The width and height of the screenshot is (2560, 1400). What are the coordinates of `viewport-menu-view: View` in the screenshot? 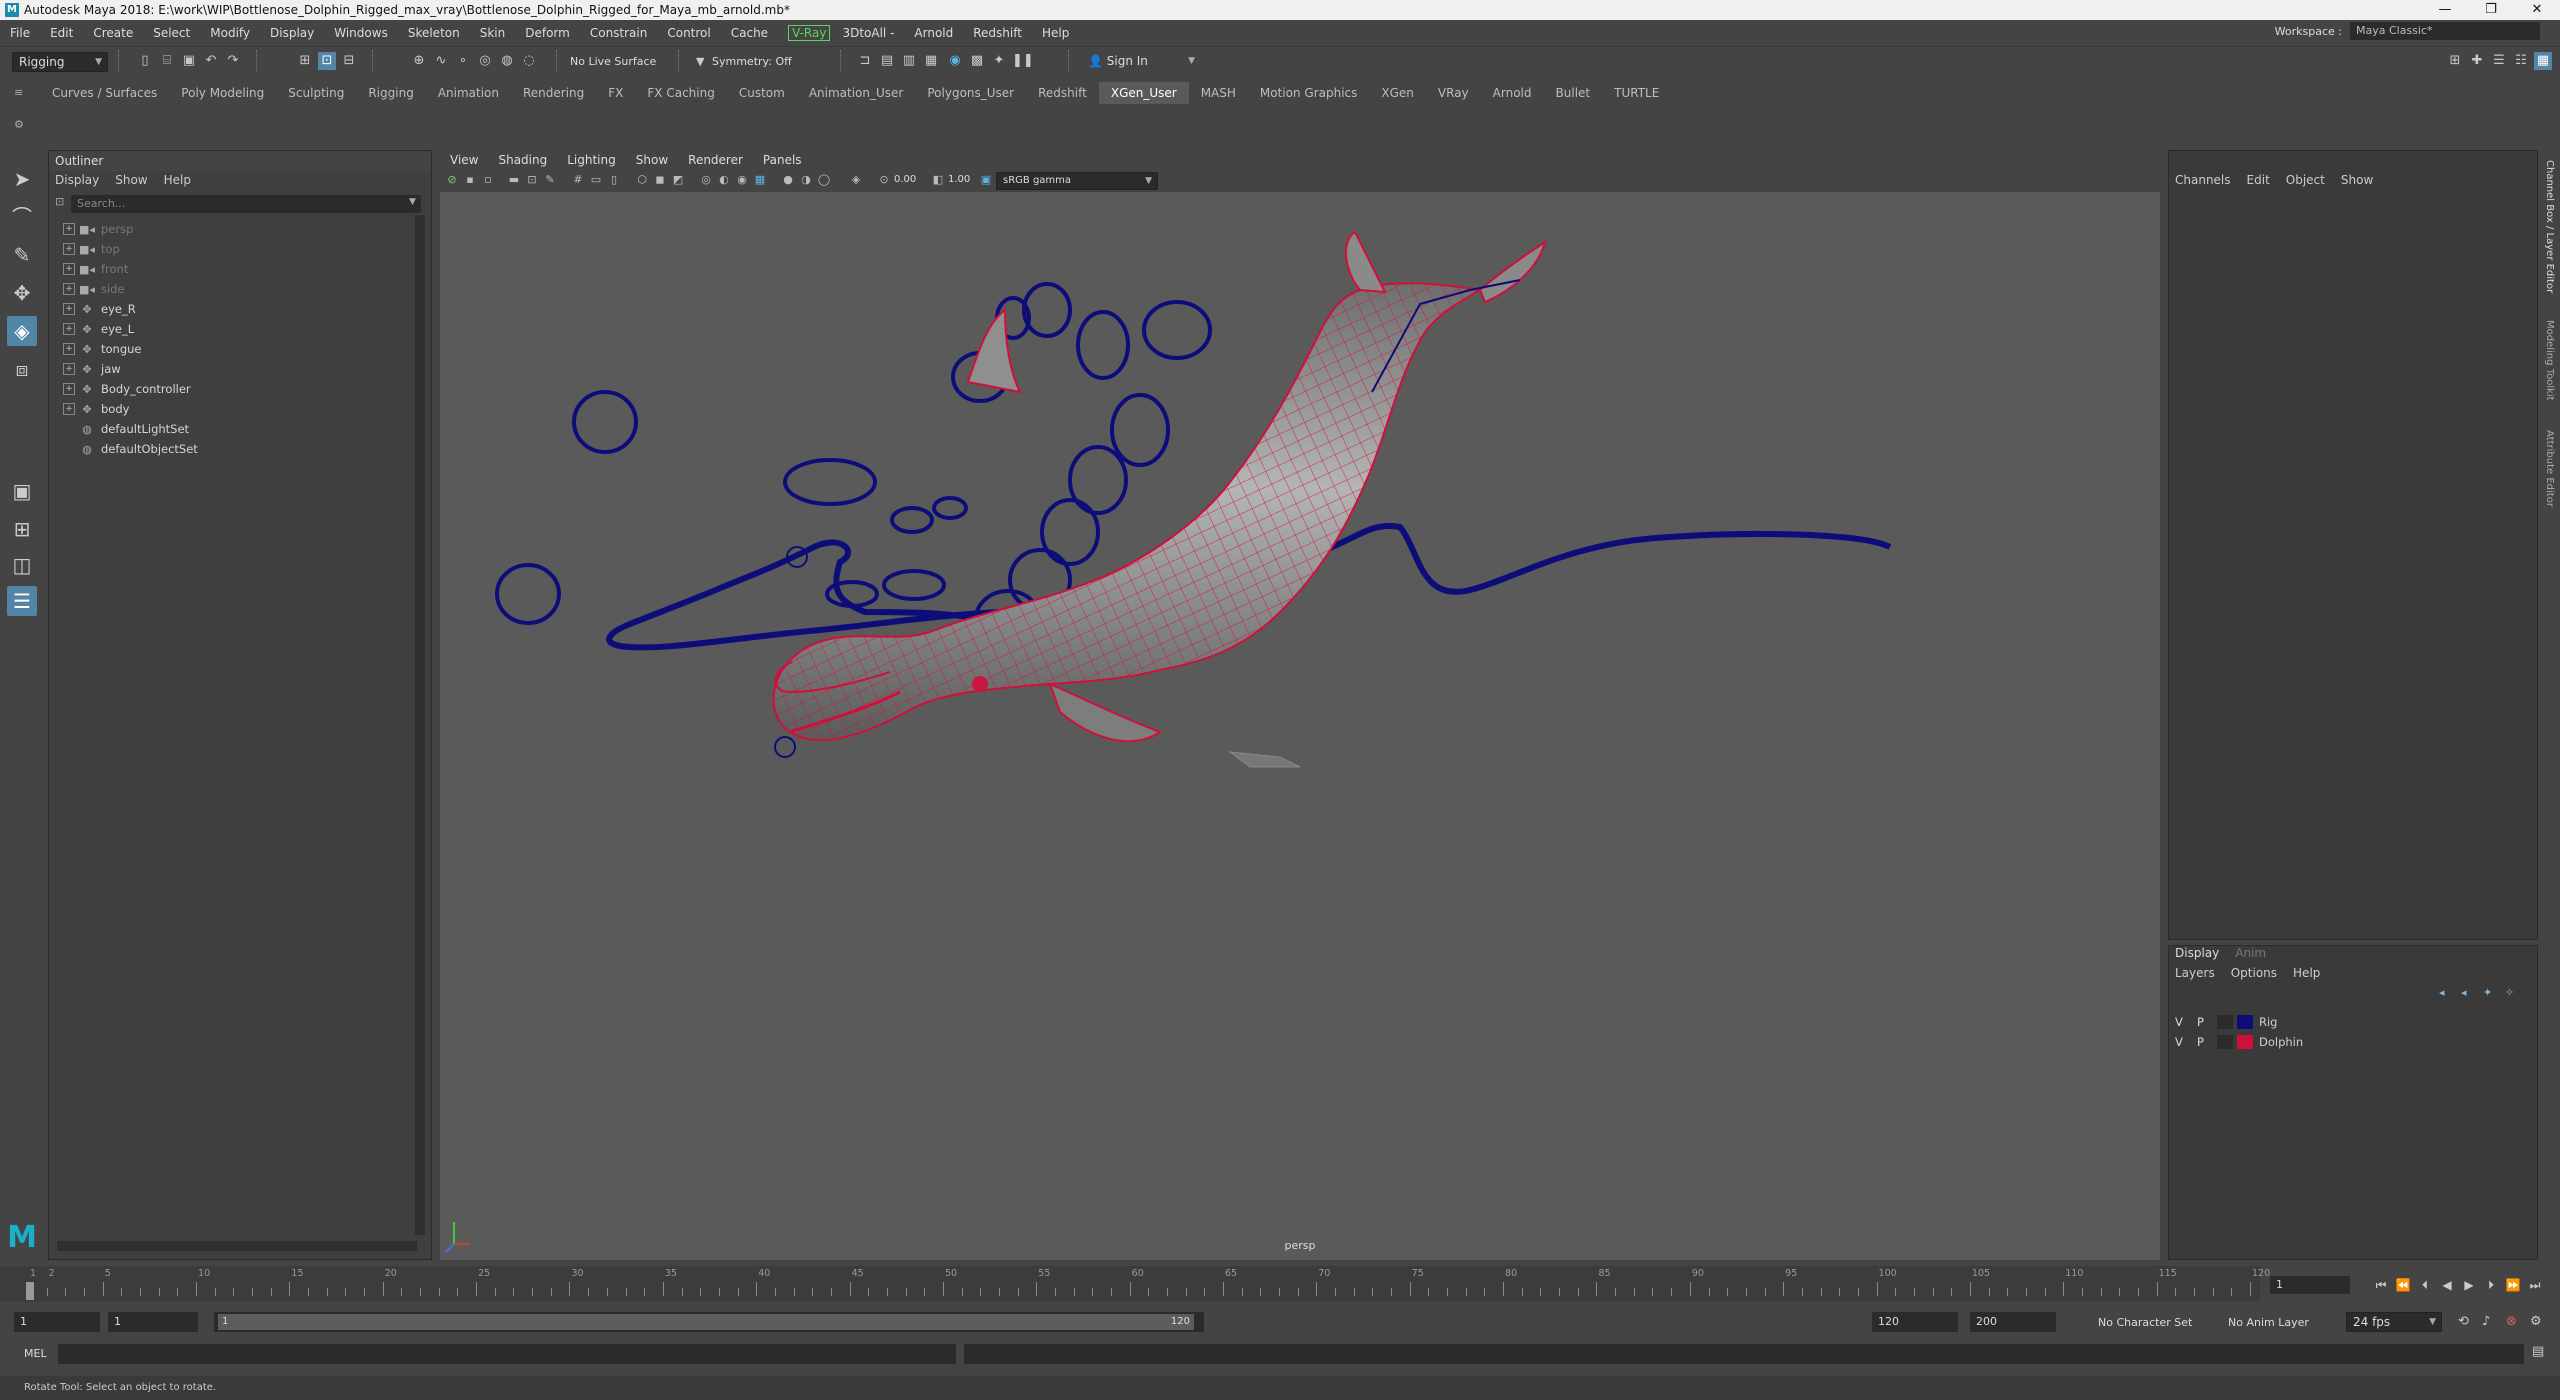 It's located at (464, 160).